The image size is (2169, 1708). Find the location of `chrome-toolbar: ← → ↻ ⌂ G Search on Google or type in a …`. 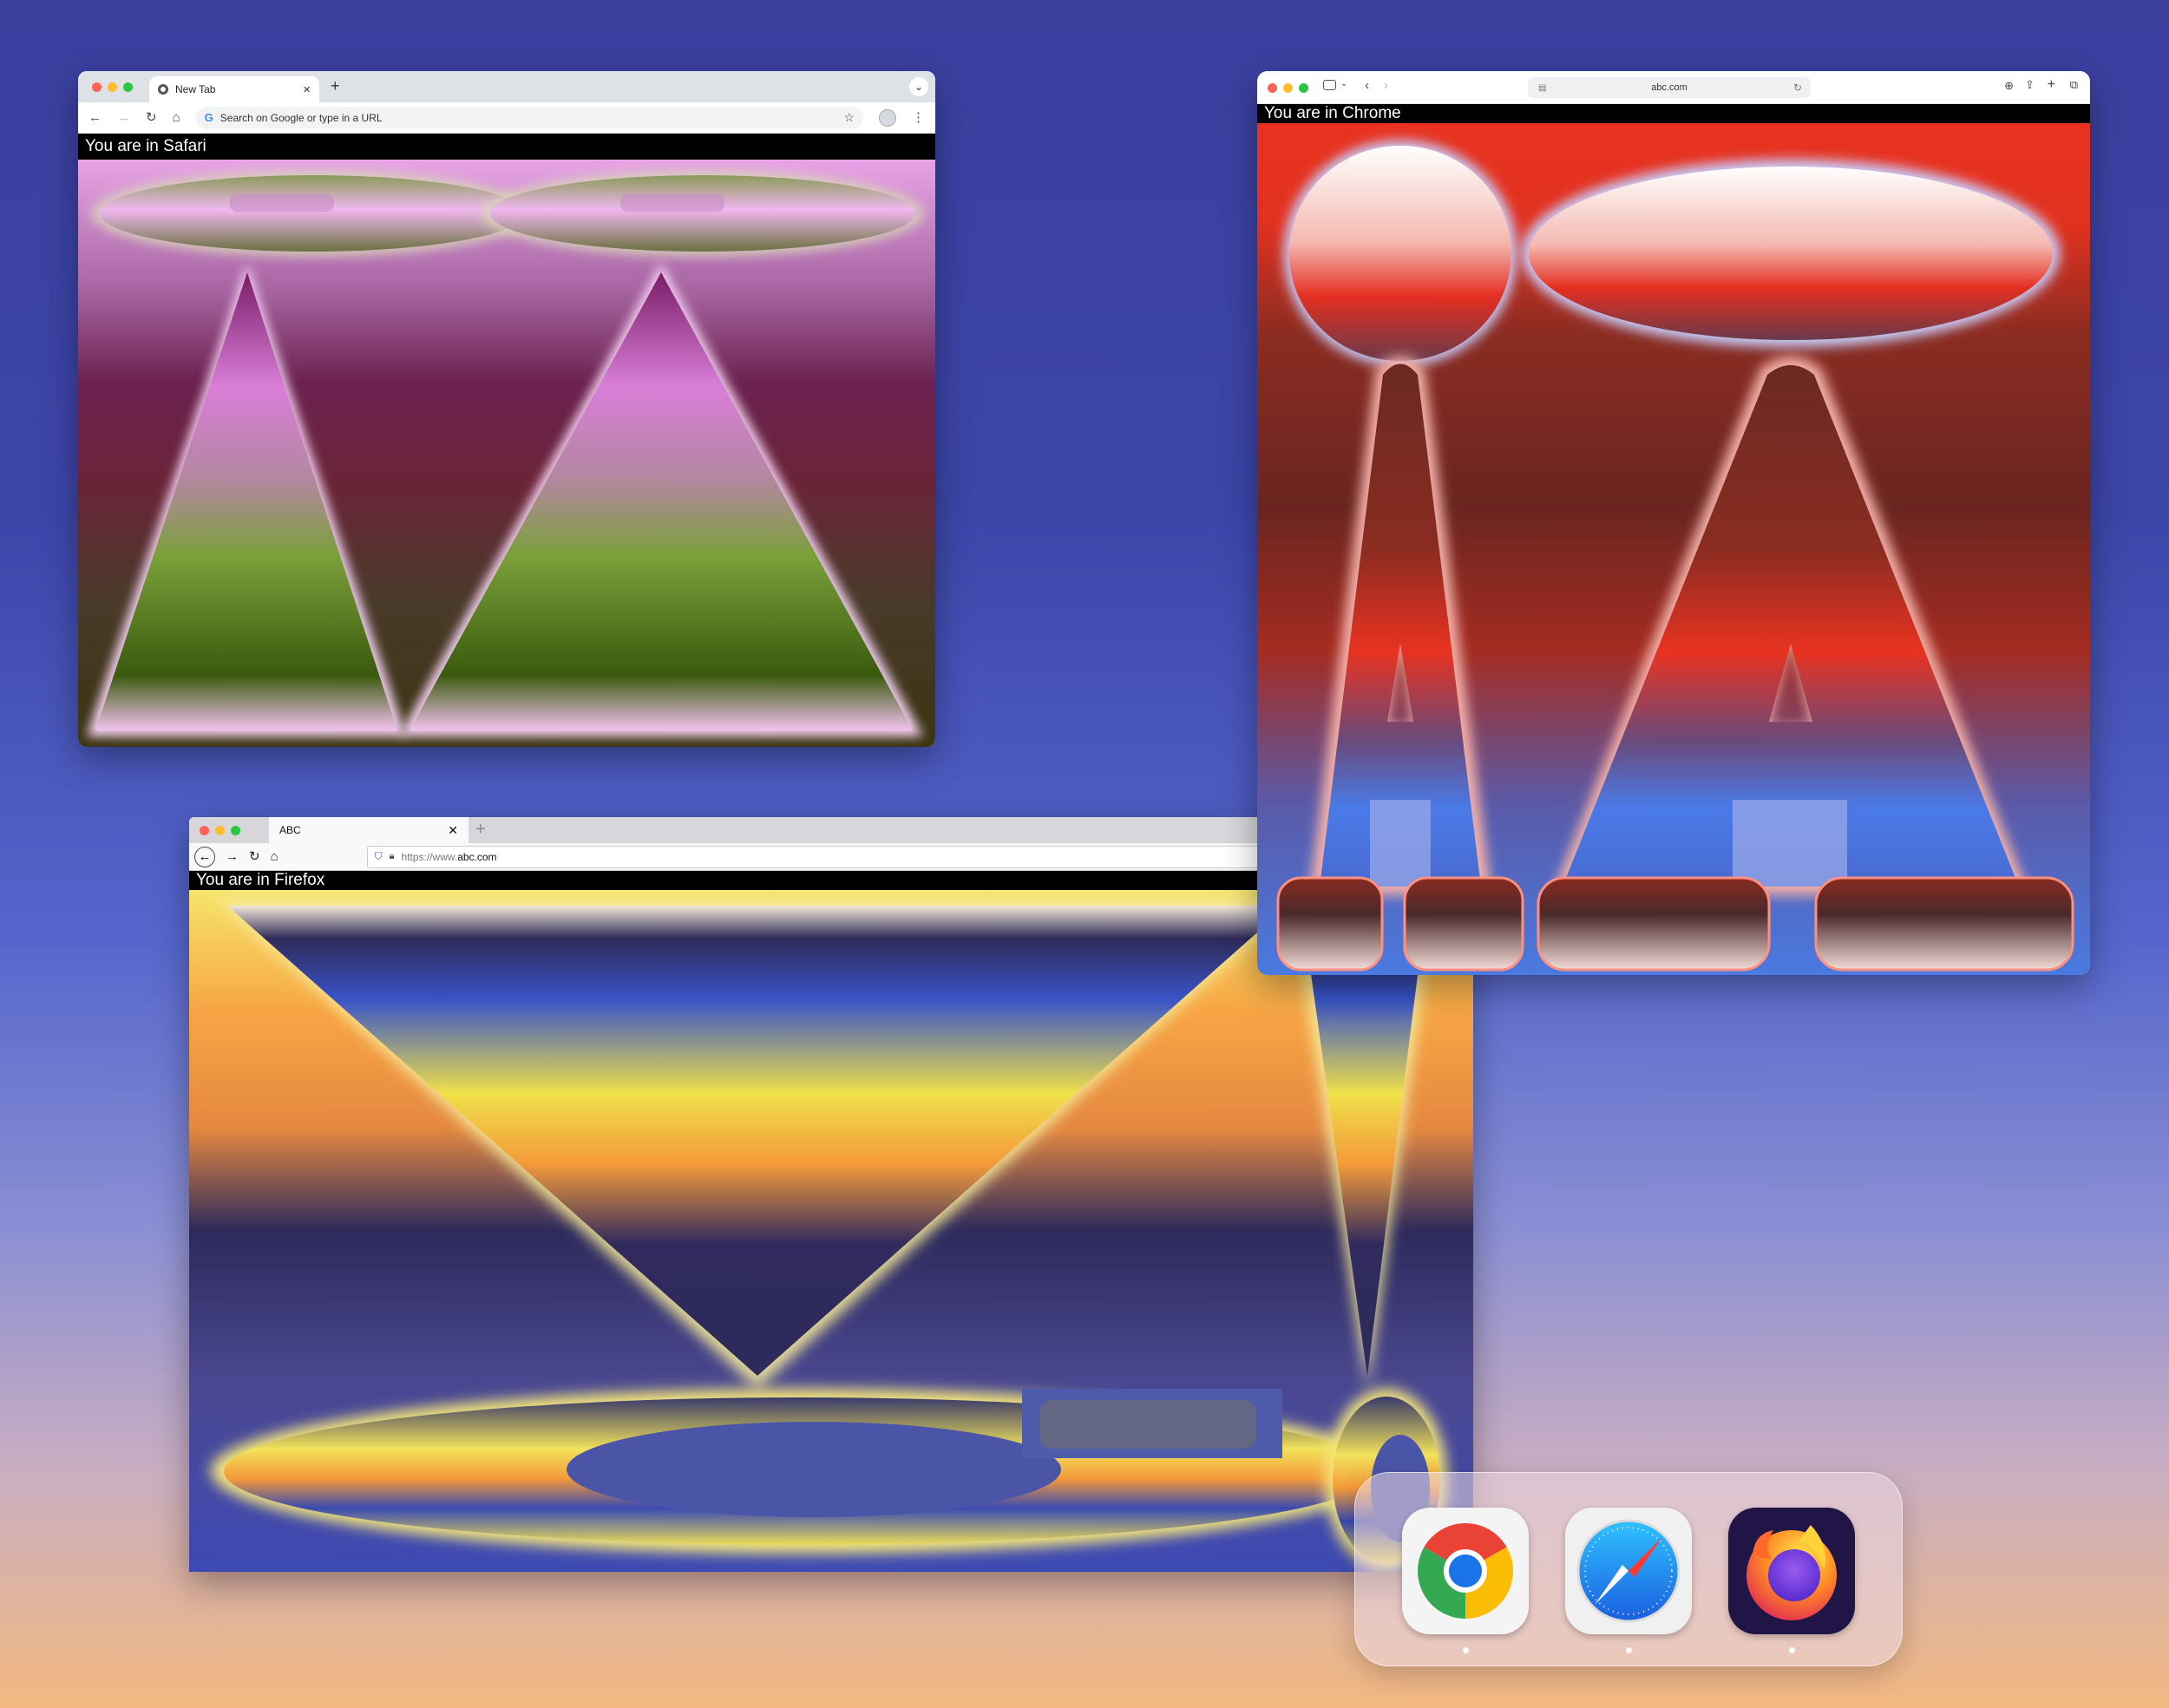

chrome-toolbar: ← → ↻ ⌂ G Search on Google or type in a … is located at coordinates (506, 118).